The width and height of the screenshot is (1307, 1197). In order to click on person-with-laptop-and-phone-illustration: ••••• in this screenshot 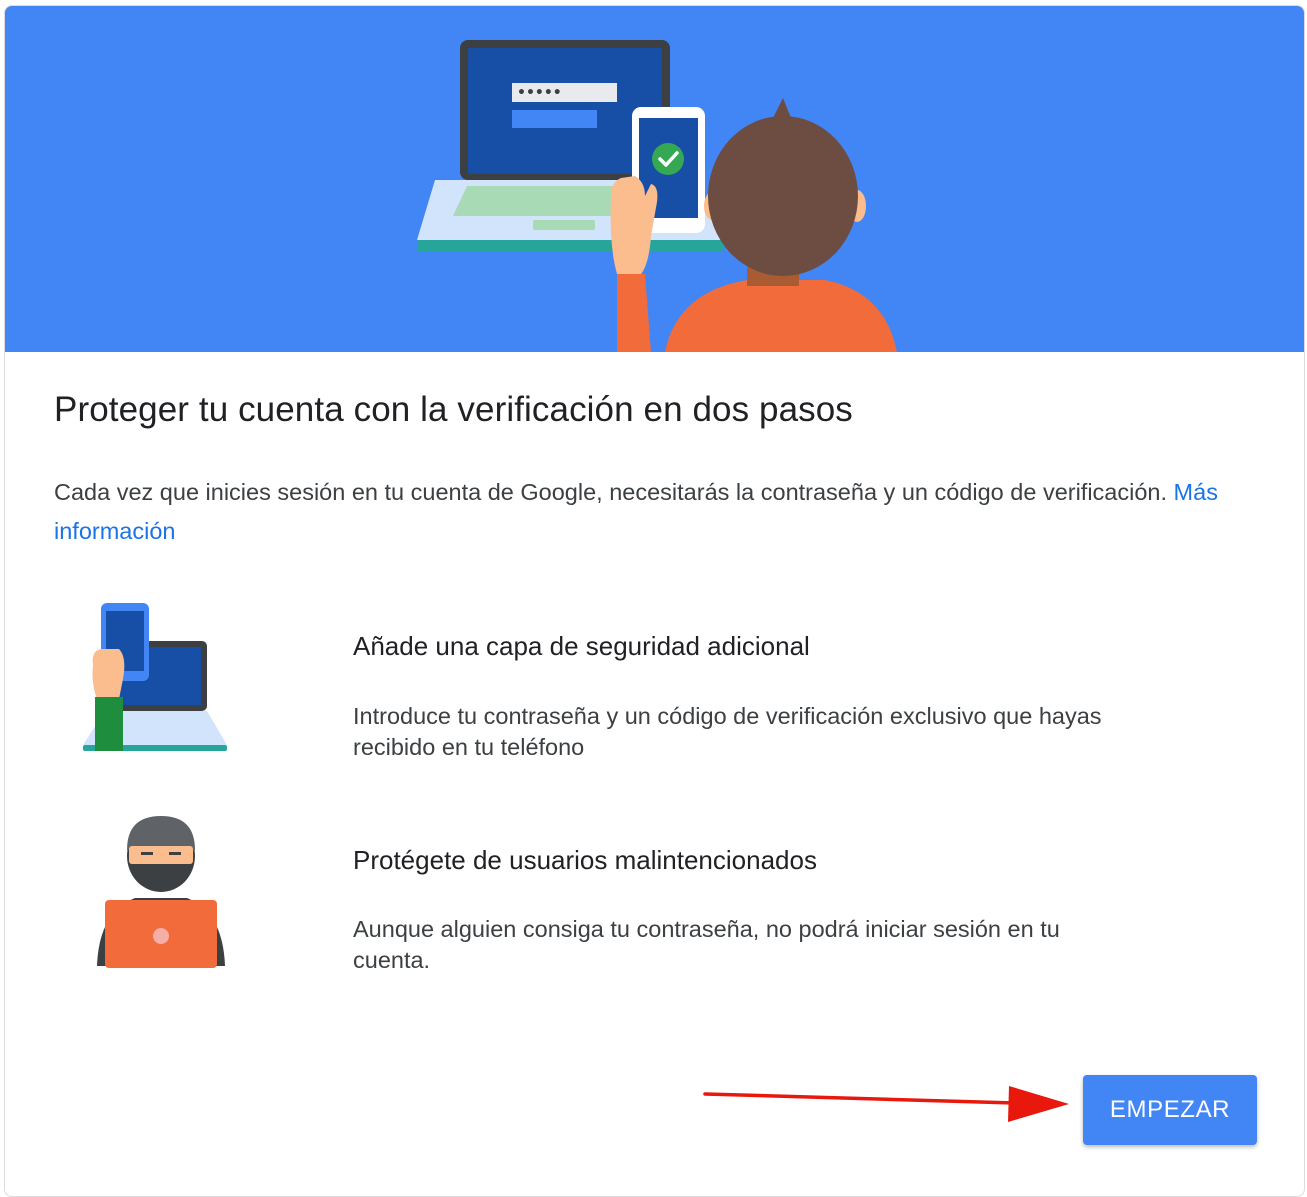, I will do `click(657, 196)`.